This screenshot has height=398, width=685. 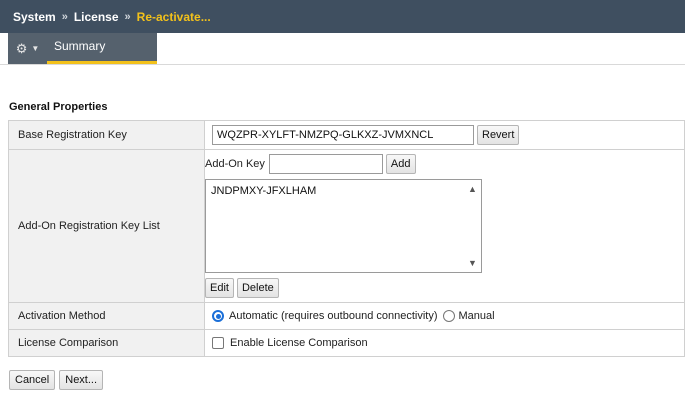 I want to click on delete-button: Delete, so click(x=257, y=288).